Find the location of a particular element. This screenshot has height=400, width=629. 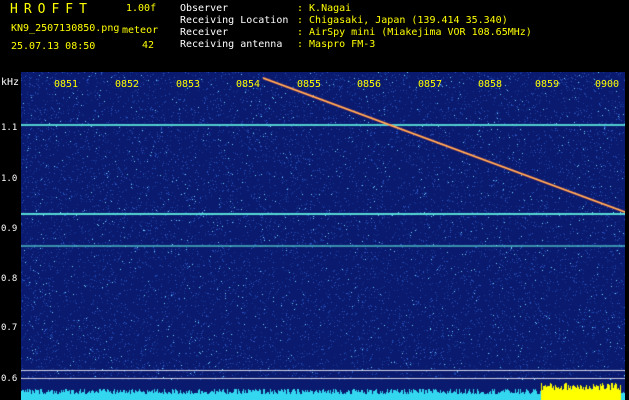

xtick-label: 0852 is located at coordinates (127, 84).